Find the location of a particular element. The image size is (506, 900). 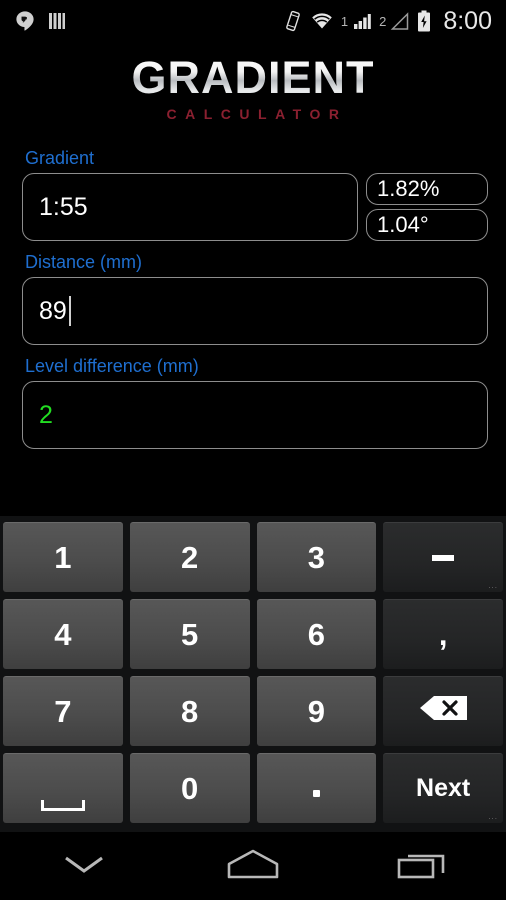

field-gradient: Gradient 1:55 1.82% 1.04° is located at coordinates (253, 194).